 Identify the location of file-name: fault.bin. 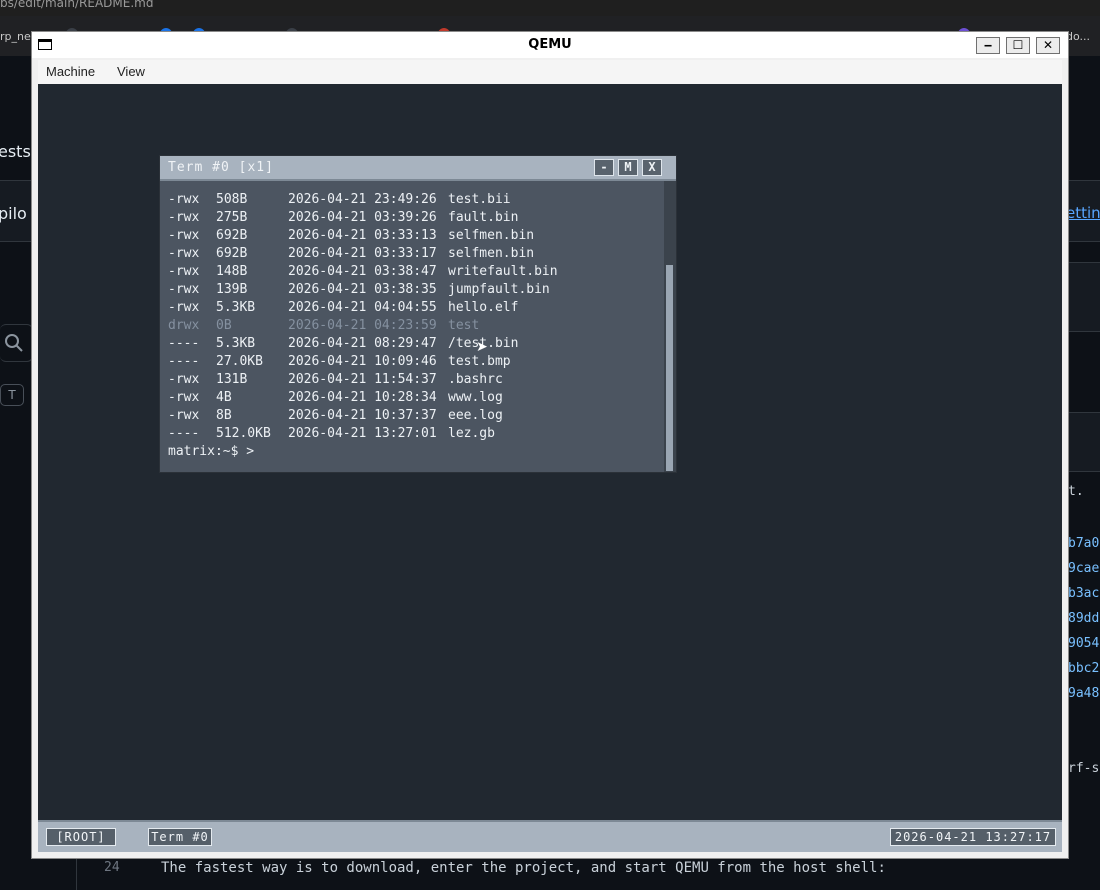
(483, 217).